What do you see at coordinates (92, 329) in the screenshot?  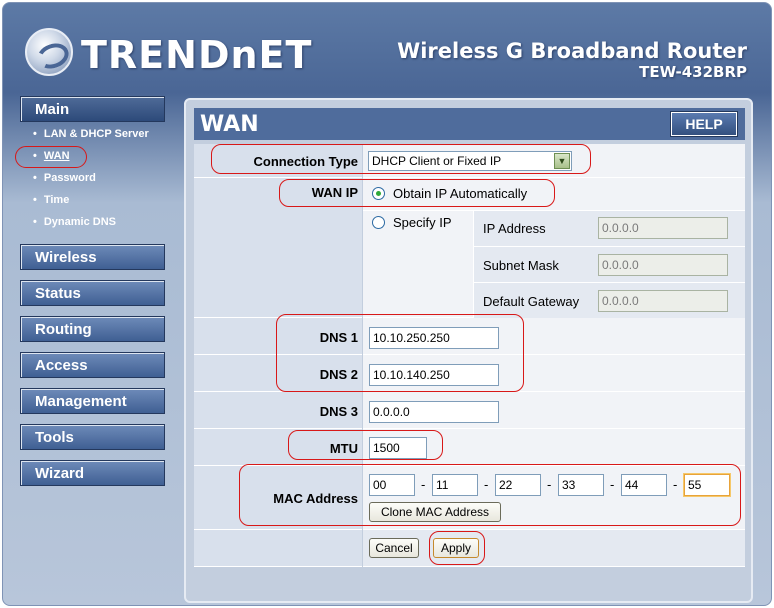 I see `nav-routing: Routing` at bounding box center [92, 329].